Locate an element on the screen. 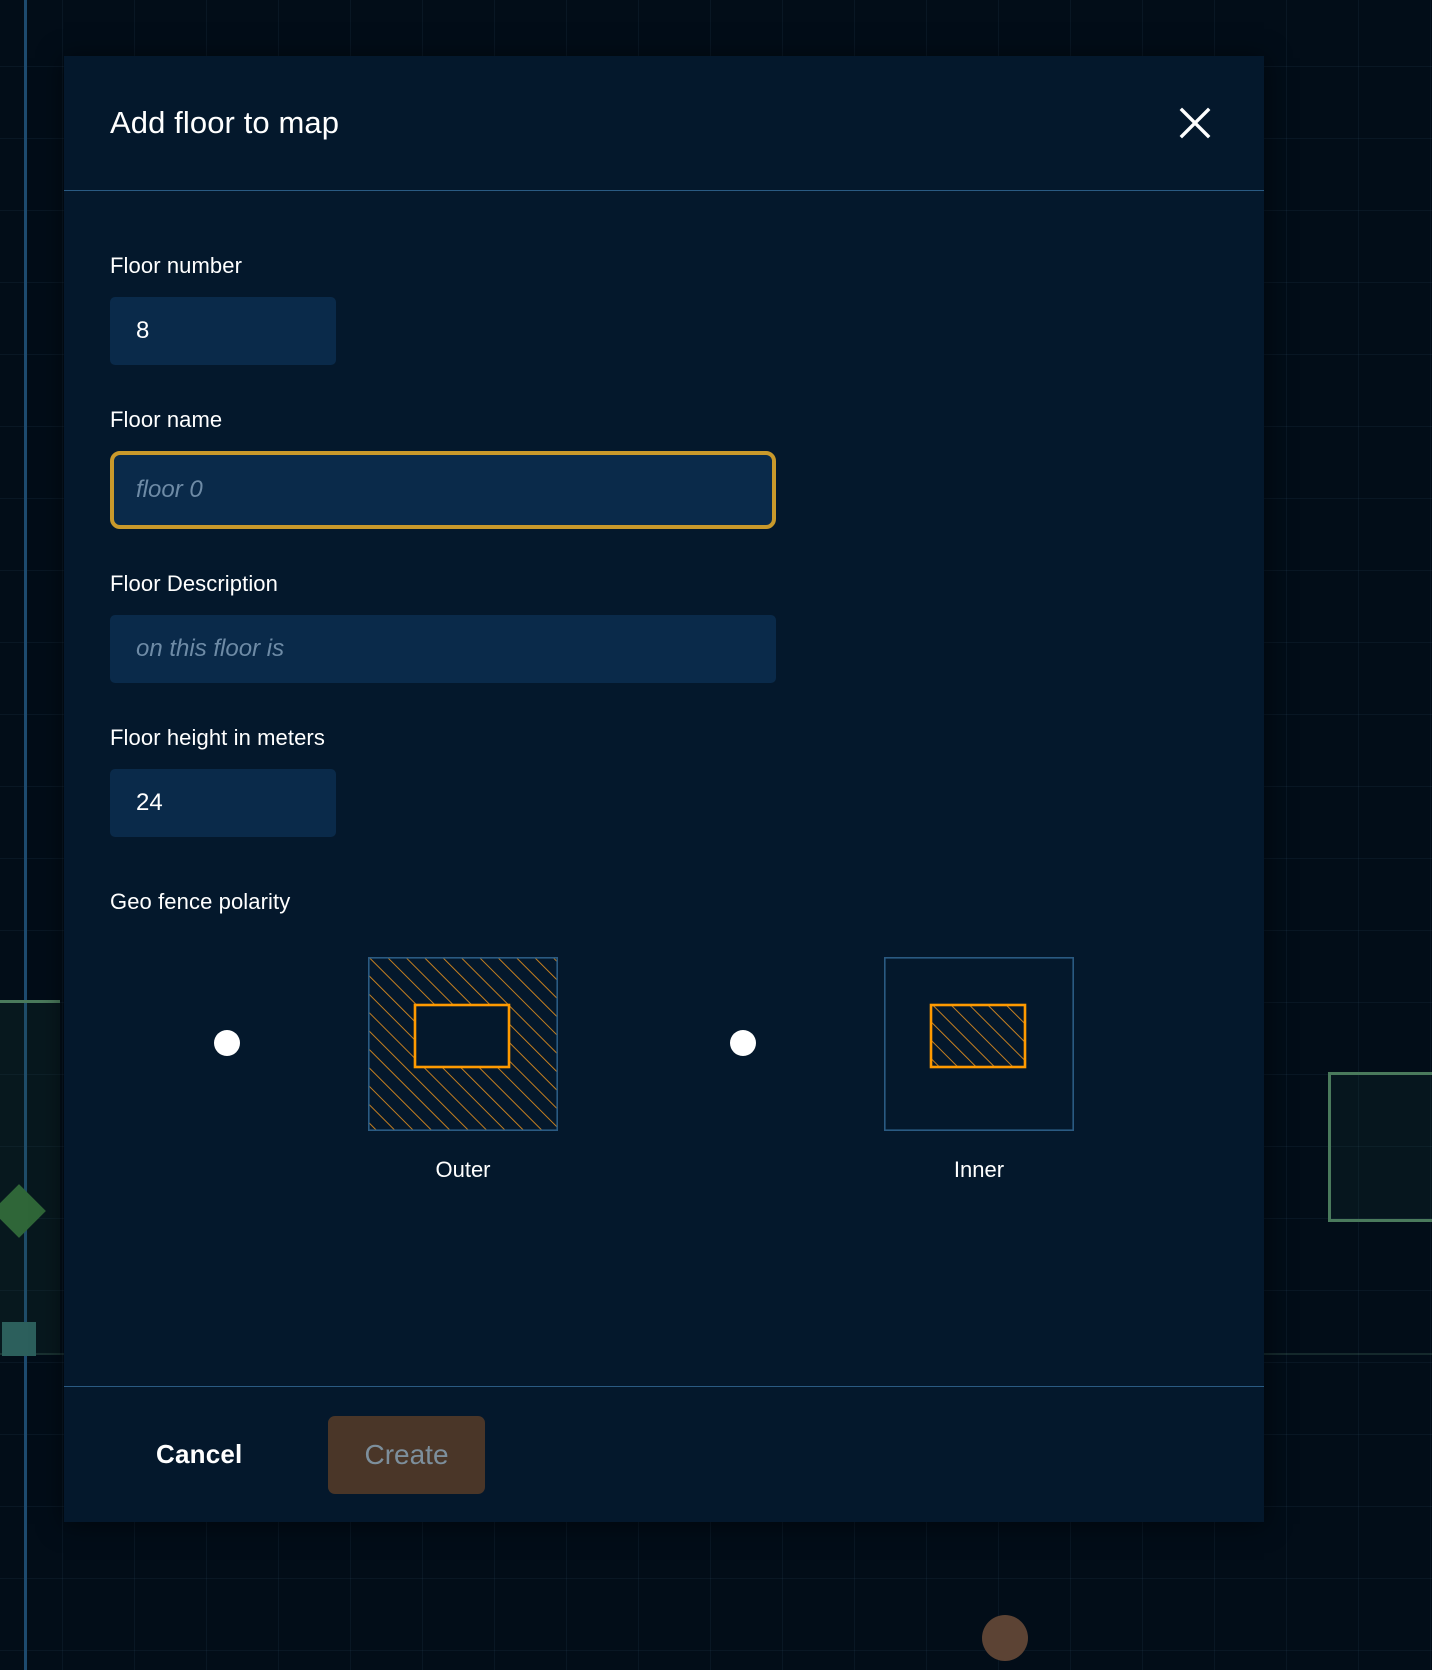  map-region-right is located at coordinates (1380, 1147).